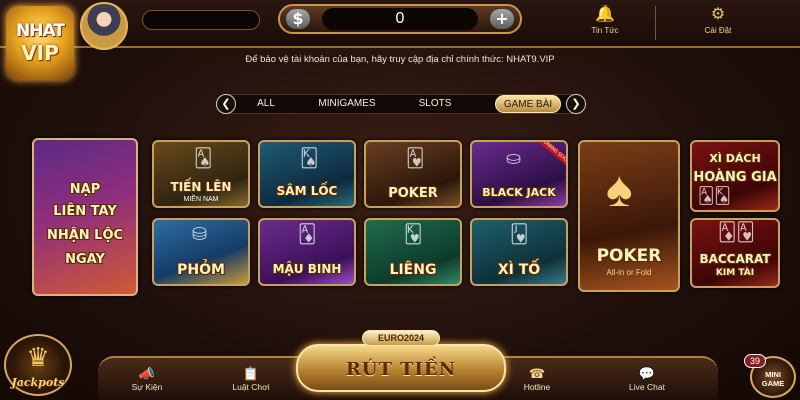 The height and width of the screenshot is (400, 800). What do you see at coordinates (85, 211) in the screenshot?
I see `promo-line2: LIÊN TAY` at bounding box center [85, 211].